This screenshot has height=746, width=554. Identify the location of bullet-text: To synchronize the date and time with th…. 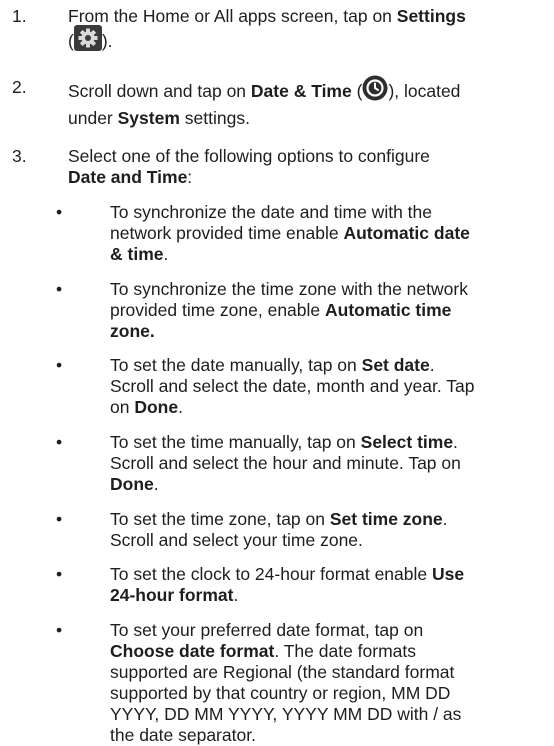
(290, 233).